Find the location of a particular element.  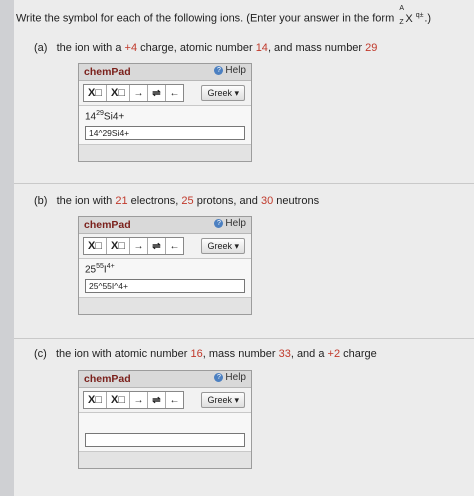

question-label: (a) is located at coordinates (41, 48).